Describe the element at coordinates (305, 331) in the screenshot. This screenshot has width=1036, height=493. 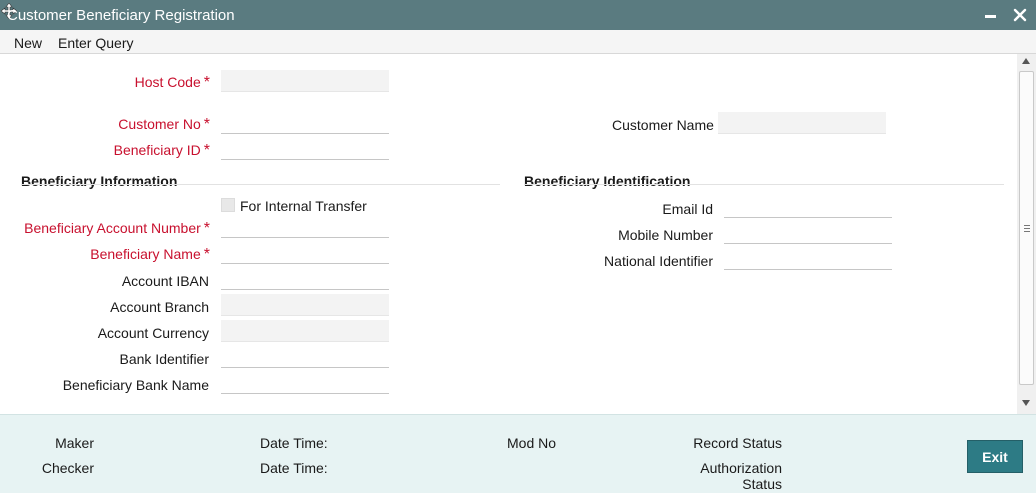
I see `account-currency-field` at that location.